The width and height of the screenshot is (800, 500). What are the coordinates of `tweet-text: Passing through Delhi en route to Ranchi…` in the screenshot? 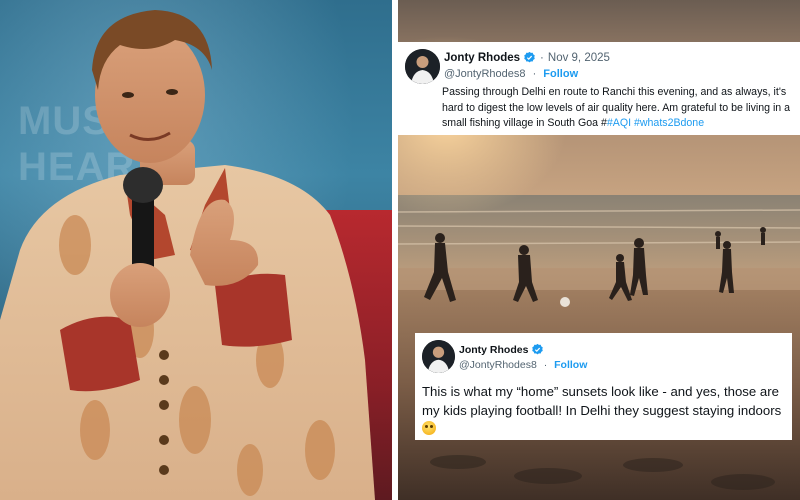 It's located at (618, 108).